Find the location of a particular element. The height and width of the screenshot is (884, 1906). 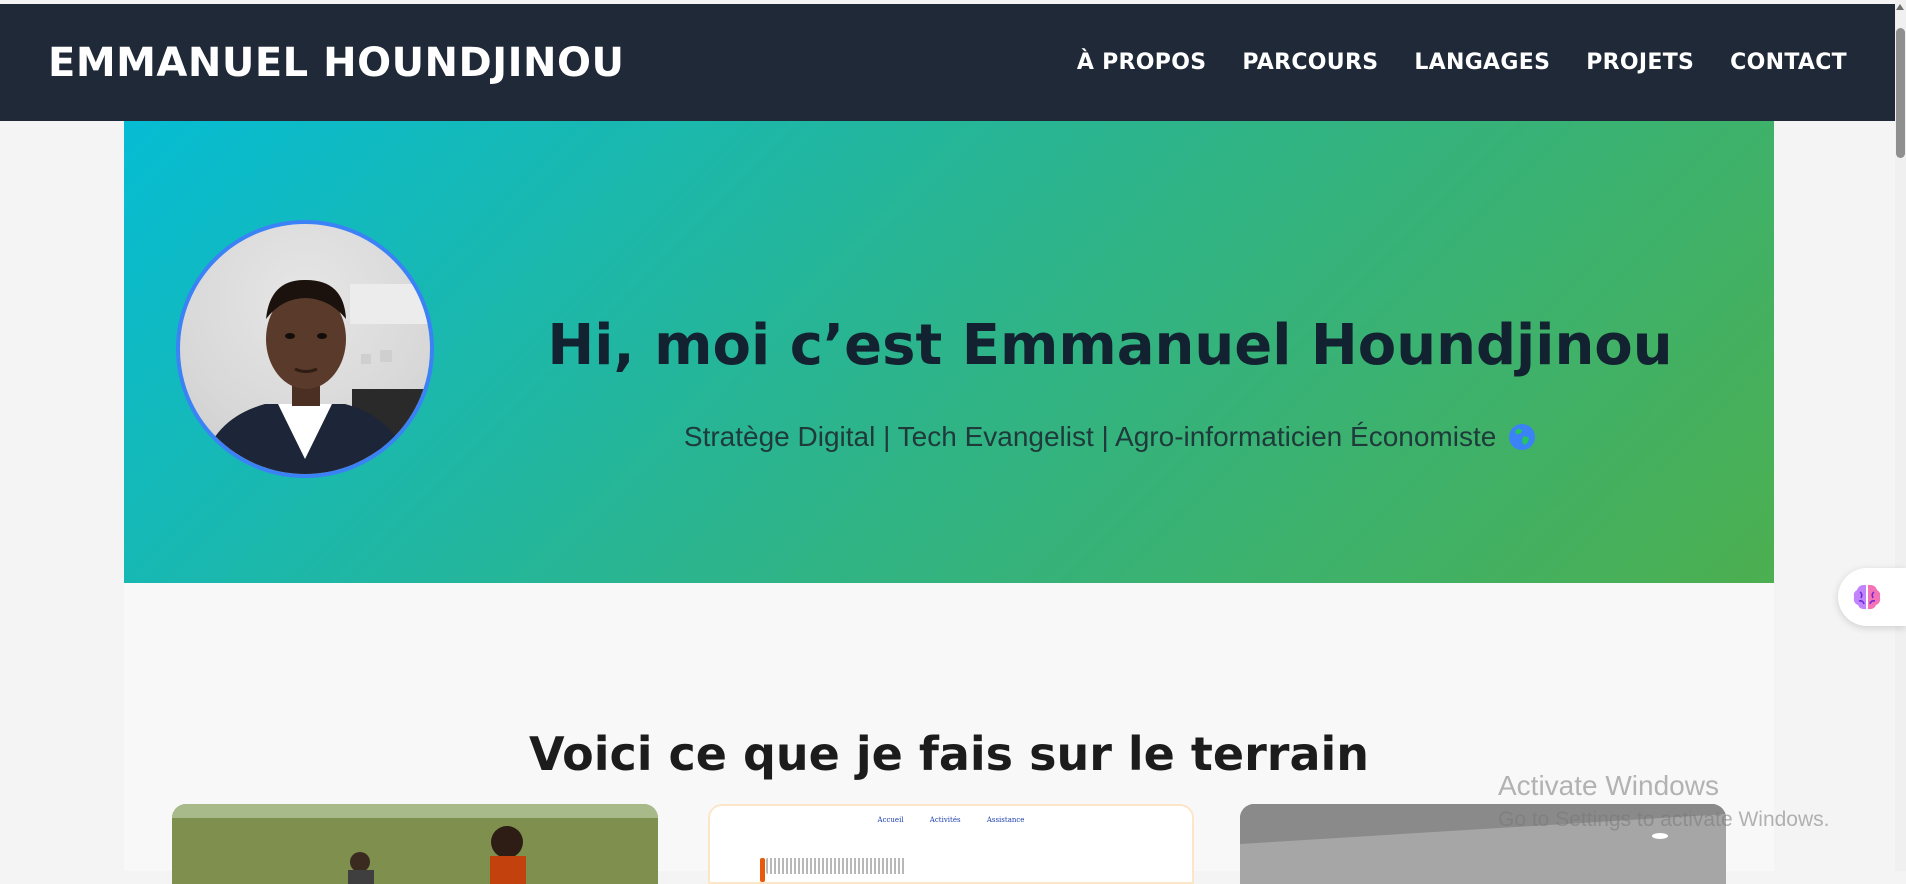

site-brand: EMMANUEL HOUNDJINOU is located at coordinates (336, 63).